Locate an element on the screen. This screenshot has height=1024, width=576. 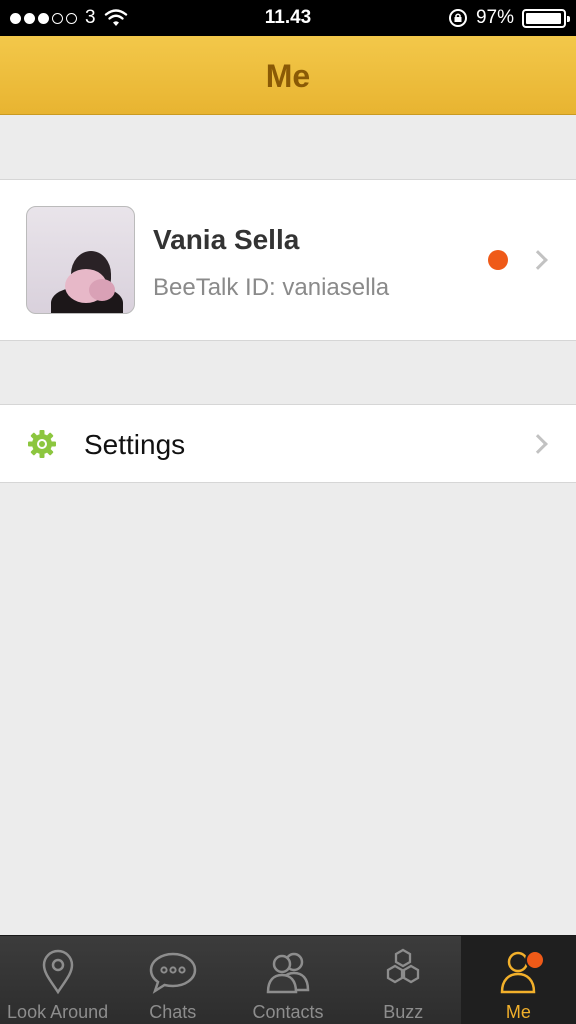
tab-me: Me is located at coordinates (518, 980).